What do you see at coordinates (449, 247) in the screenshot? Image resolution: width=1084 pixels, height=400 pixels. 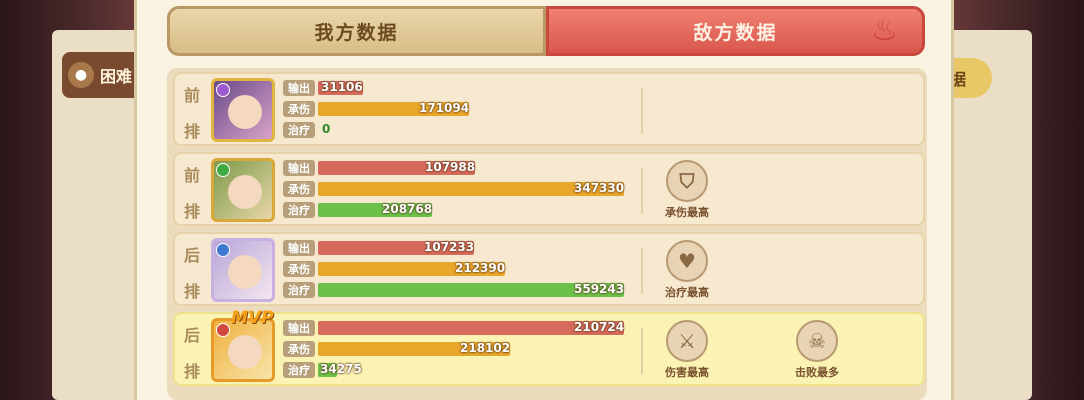 I see `stat-output-value: 107233` at bounding box center [449, 247].